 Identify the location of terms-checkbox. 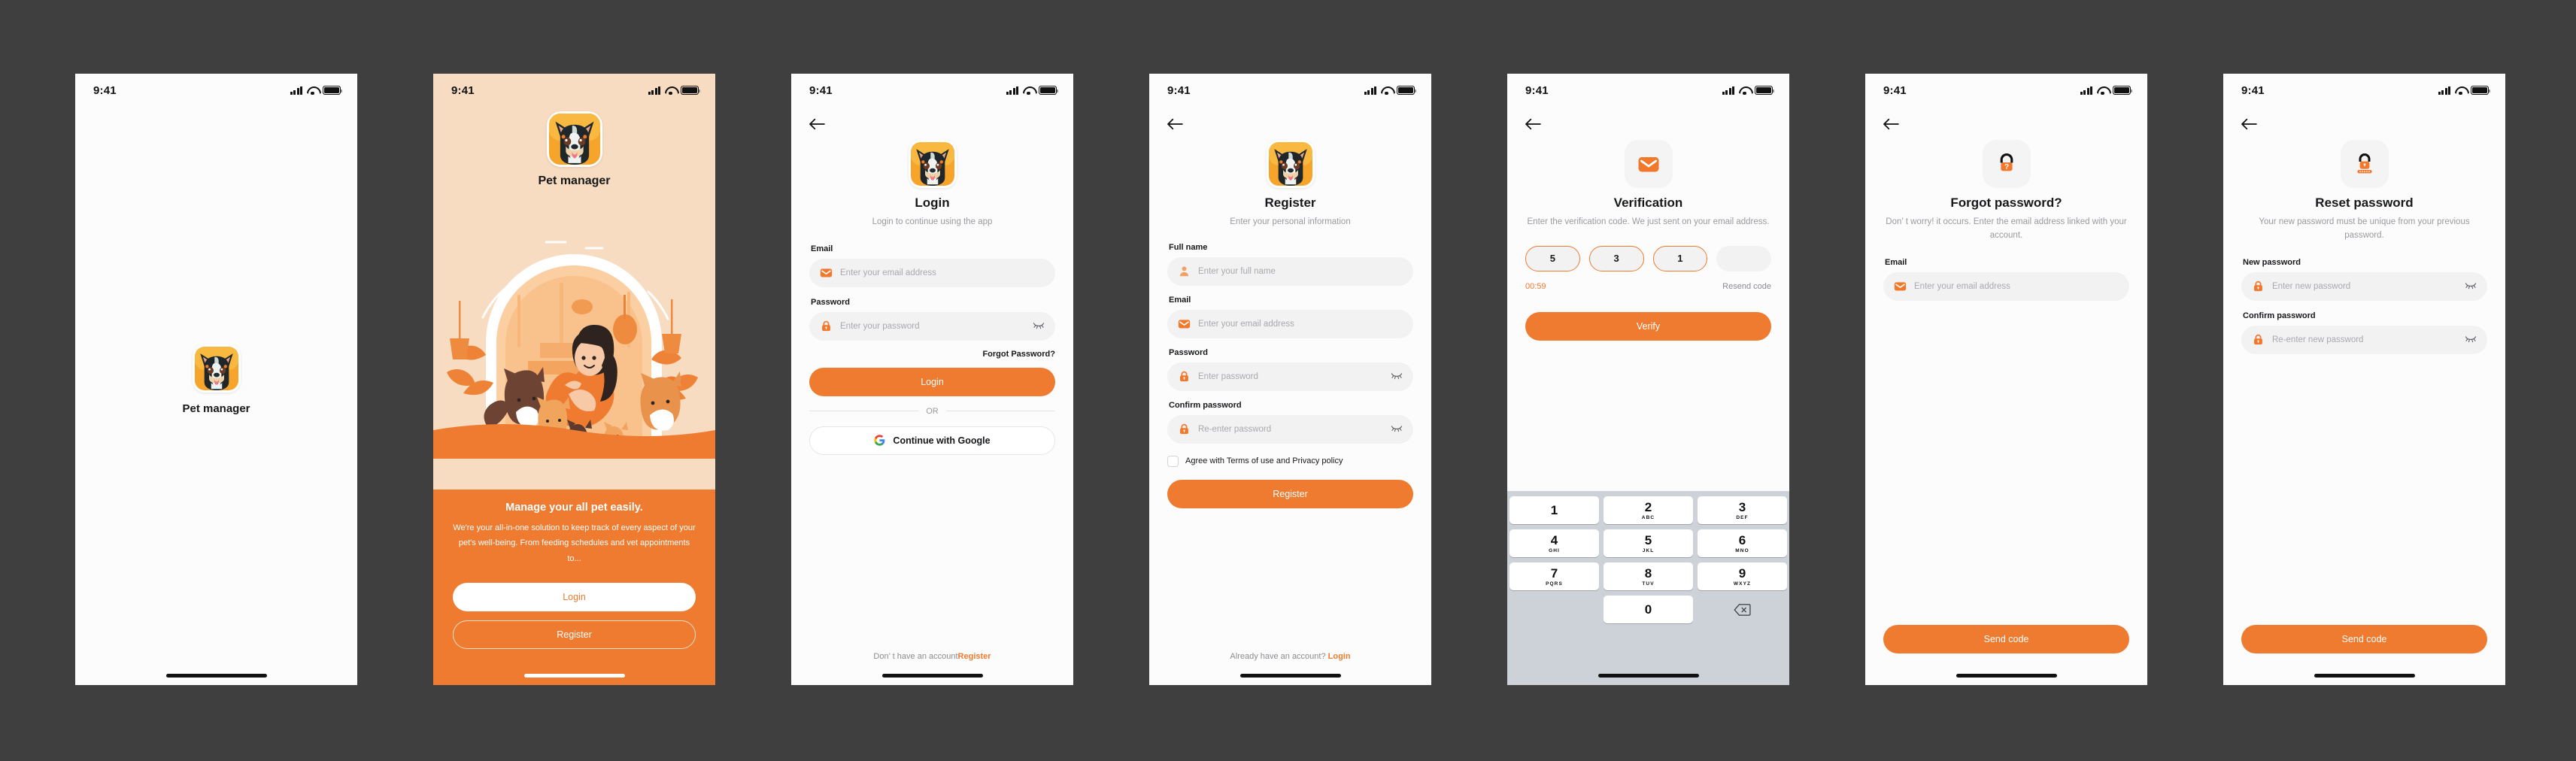
(1173, 461).